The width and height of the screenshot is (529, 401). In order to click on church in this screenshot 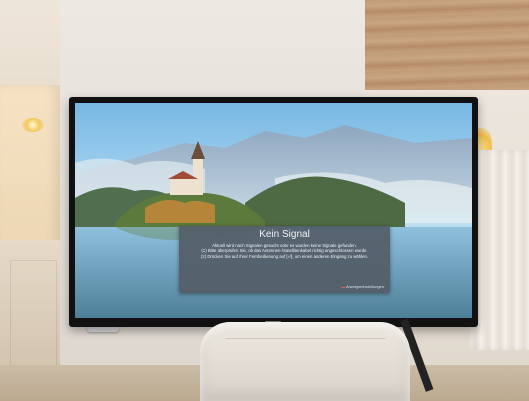, I will do `click(183, 187)`.